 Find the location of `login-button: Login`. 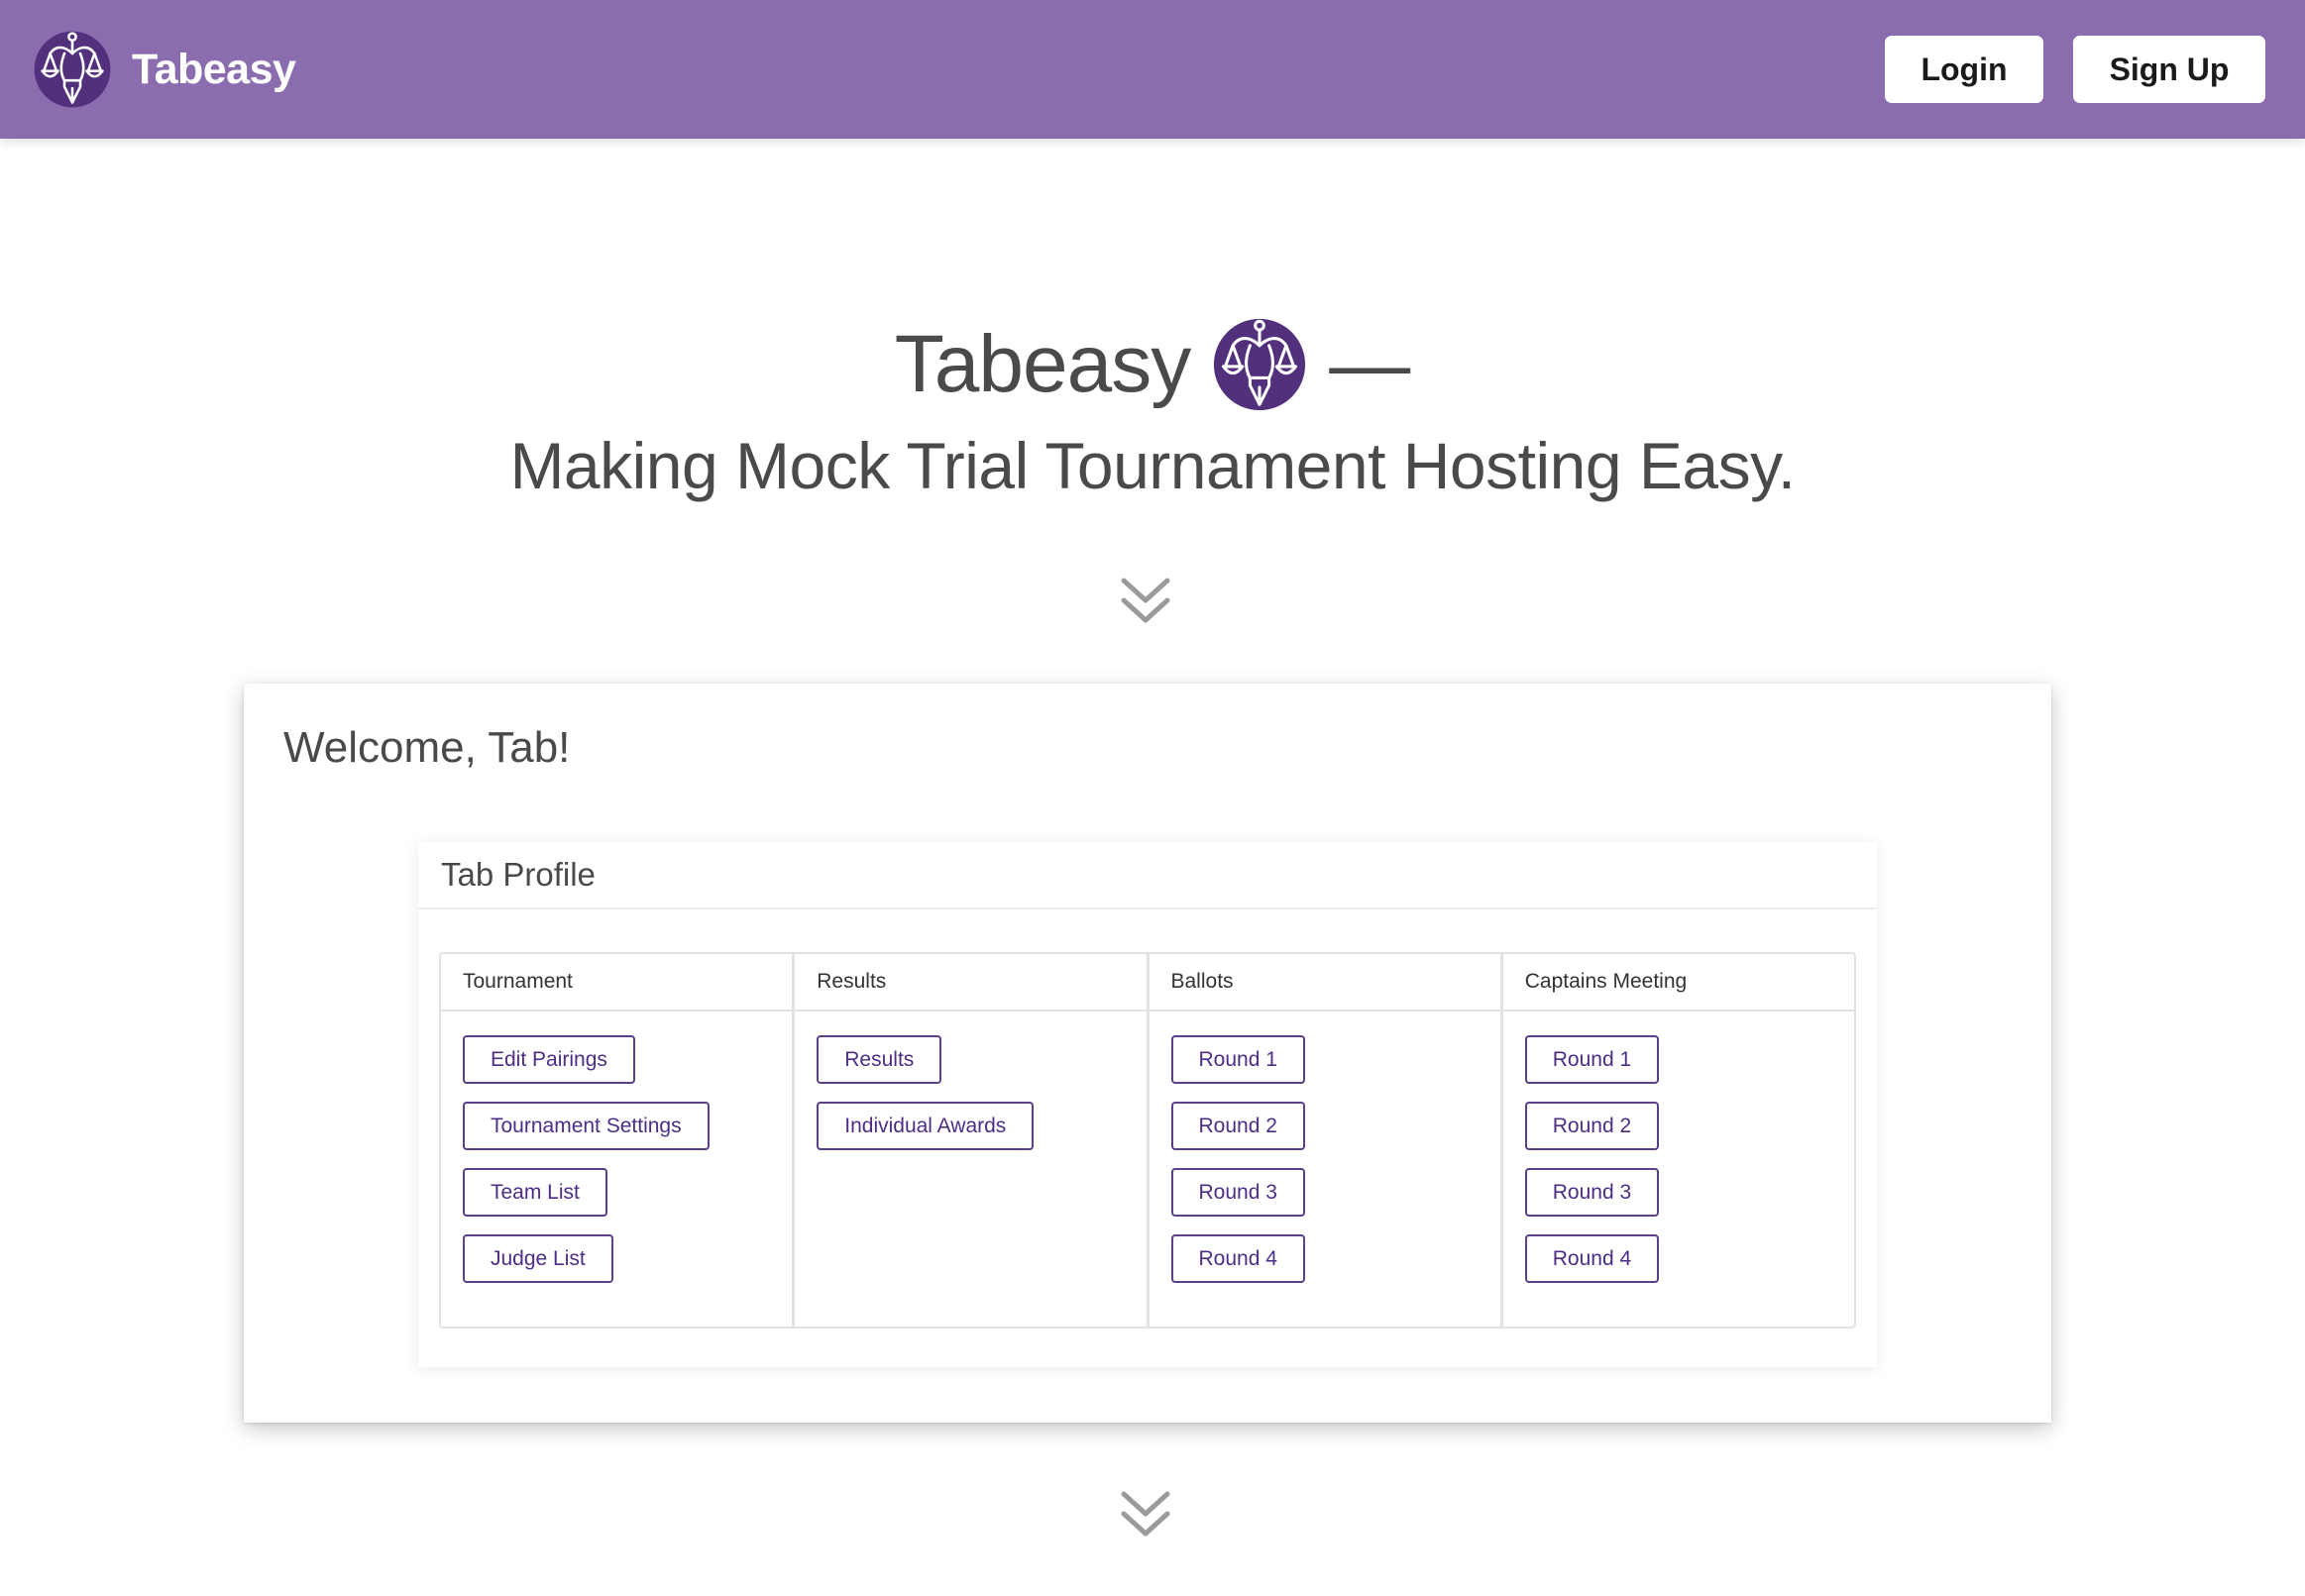

login-button: Login is located at coordinates (1964, 69).